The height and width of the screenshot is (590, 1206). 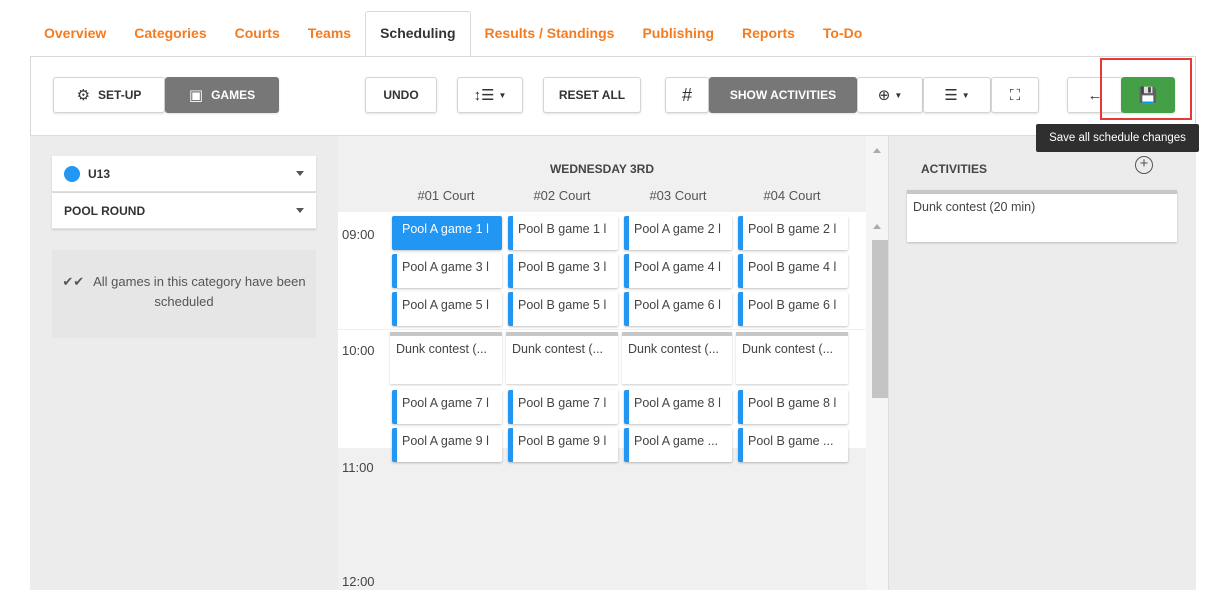 I want to click on game-card: Pool A game 7 l, so click(x=447, y=407).